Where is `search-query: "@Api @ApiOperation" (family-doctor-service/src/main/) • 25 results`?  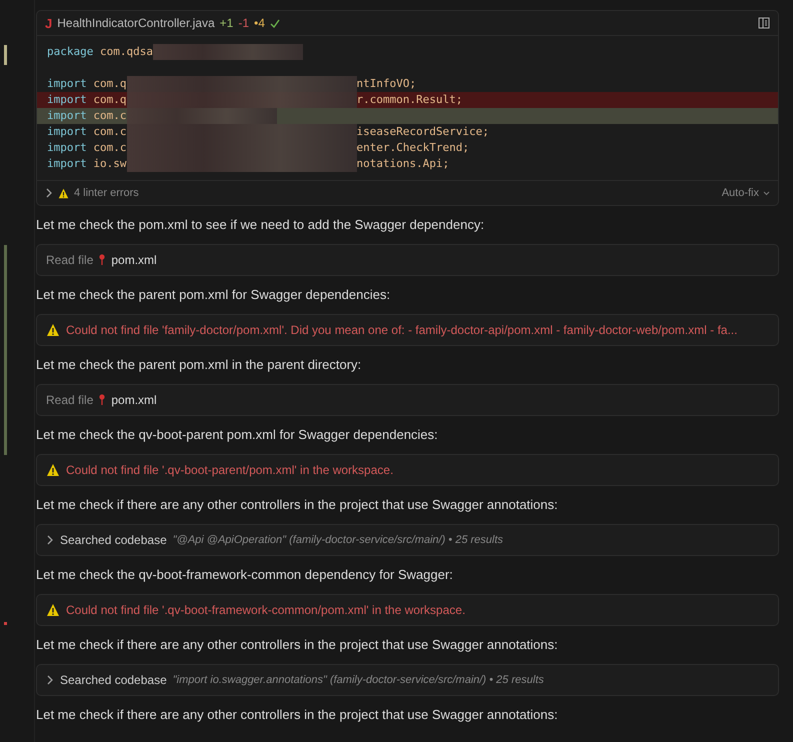 search-query: "@Api @ApiOperation" (family-doctor-service/src/main/) • 25 results is located at coordinates (338, 540).